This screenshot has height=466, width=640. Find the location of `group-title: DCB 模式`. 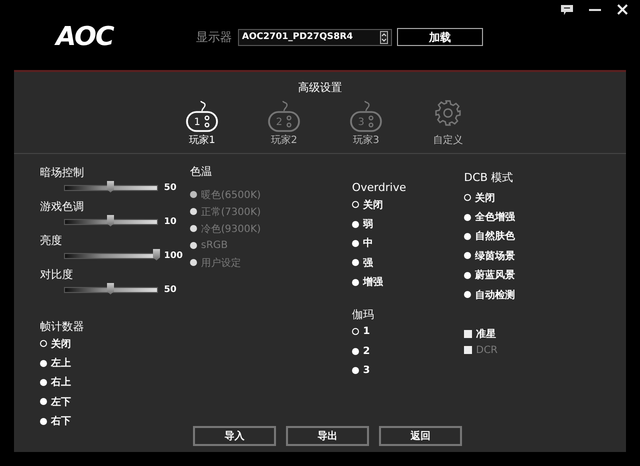

group-title: DCB 模式 is located at coordinates (489, 178).